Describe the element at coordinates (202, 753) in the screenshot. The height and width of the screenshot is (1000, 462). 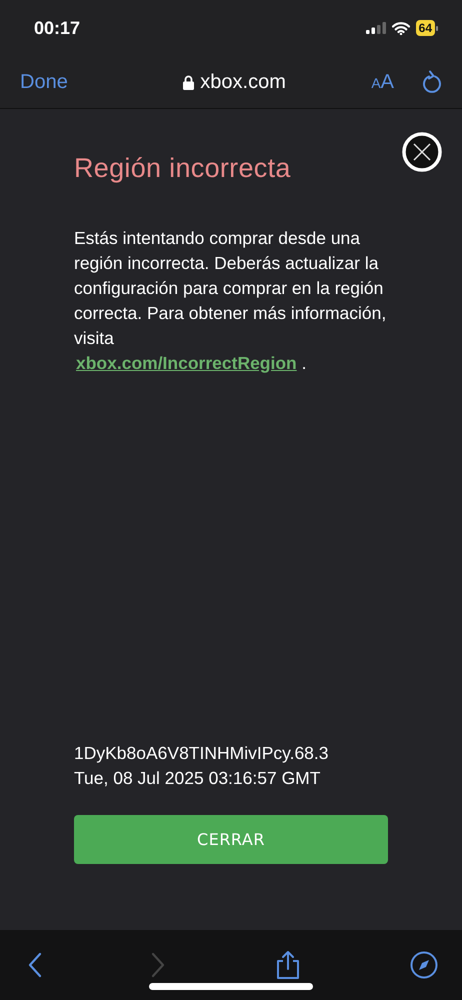
I see `reference-code: 1DyKb8oA6V8TINHMivIPcy.68.3` at that location.